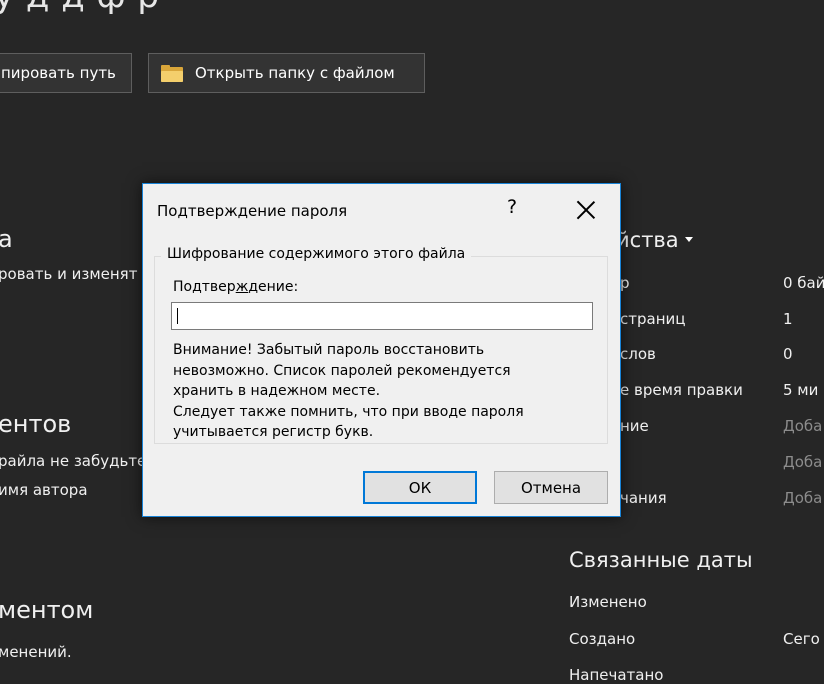 The height and width of the screenshot is (684, 824). I want to click on close-icon, so click(586, 210).